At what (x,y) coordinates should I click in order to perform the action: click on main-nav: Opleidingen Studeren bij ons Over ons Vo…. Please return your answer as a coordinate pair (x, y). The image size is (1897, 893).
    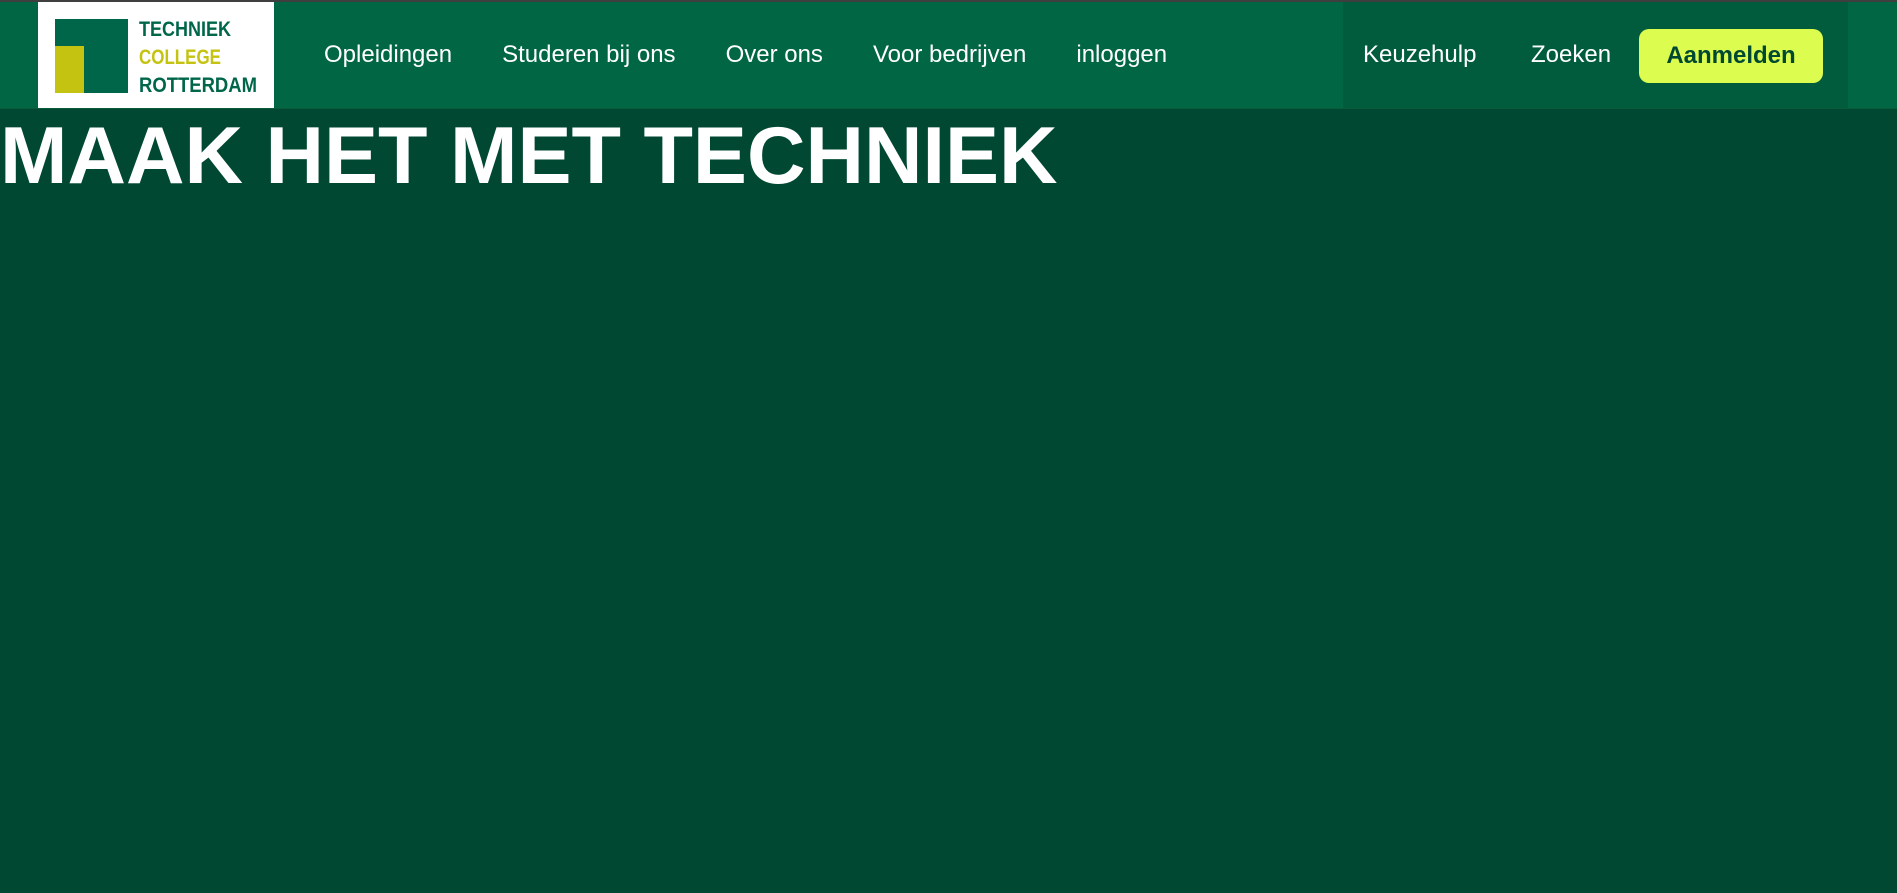
    Looking at the image, I should click on (745, 55).